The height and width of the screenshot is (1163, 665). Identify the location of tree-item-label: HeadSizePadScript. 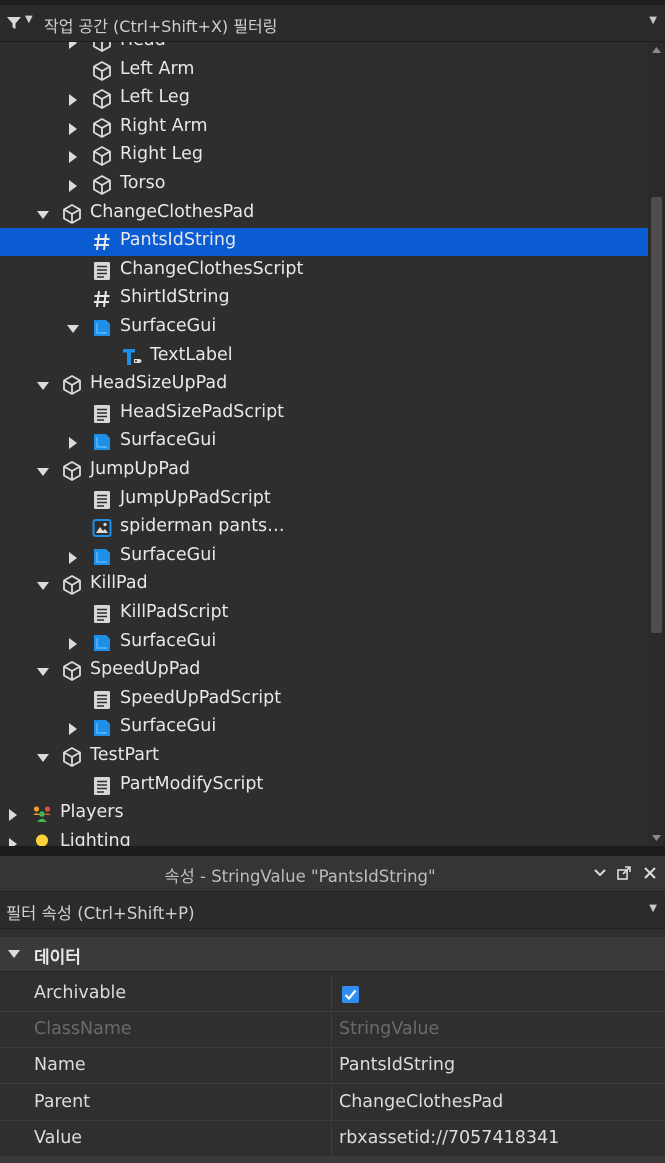
(202, 411).